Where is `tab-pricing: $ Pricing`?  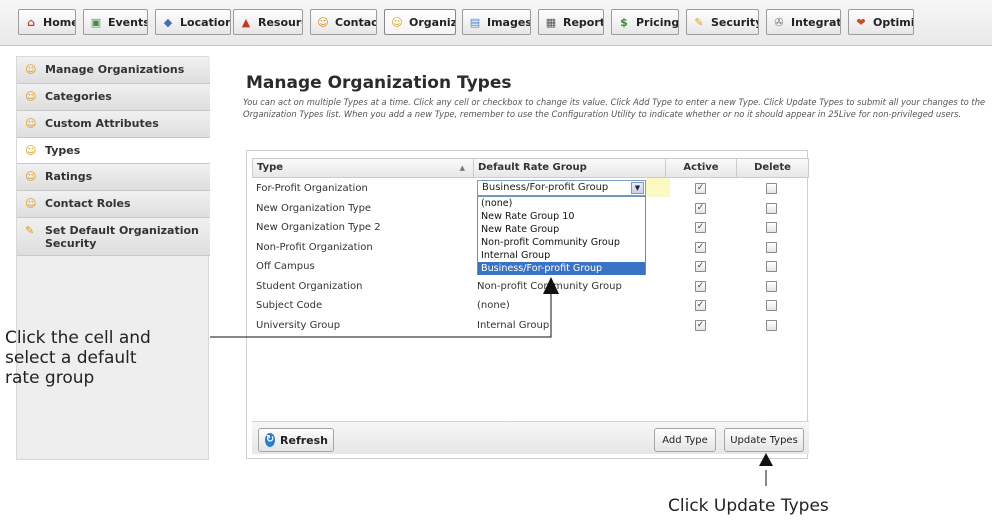 tab-pricing: $ Pricing is located at coordinates (645, 22).